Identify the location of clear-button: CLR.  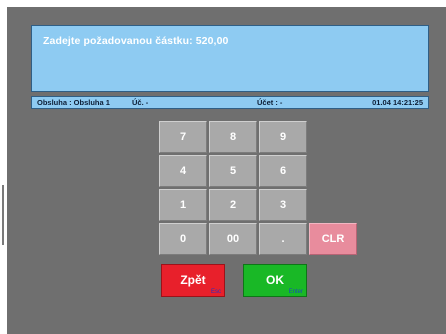
(333, 239).